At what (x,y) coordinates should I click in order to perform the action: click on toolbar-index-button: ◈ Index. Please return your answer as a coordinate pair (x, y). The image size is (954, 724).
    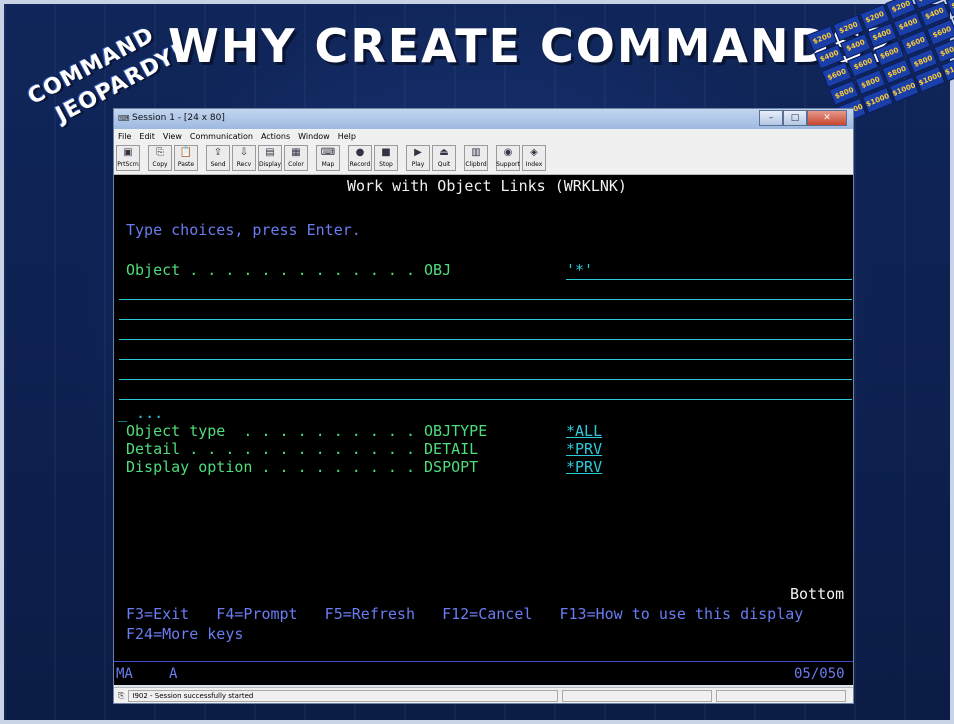
    Looking at the image, I should click on (534, 158).